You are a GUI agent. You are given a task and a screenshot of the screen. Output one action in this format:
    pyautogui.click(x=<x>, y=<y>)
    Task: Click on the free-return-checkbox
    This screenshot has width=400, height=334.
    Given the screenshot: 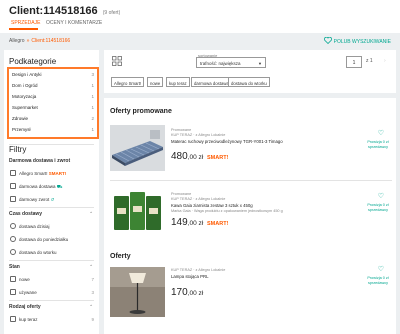 What is the action you would take?
    pyautogui.click(x=13, y=199)
    